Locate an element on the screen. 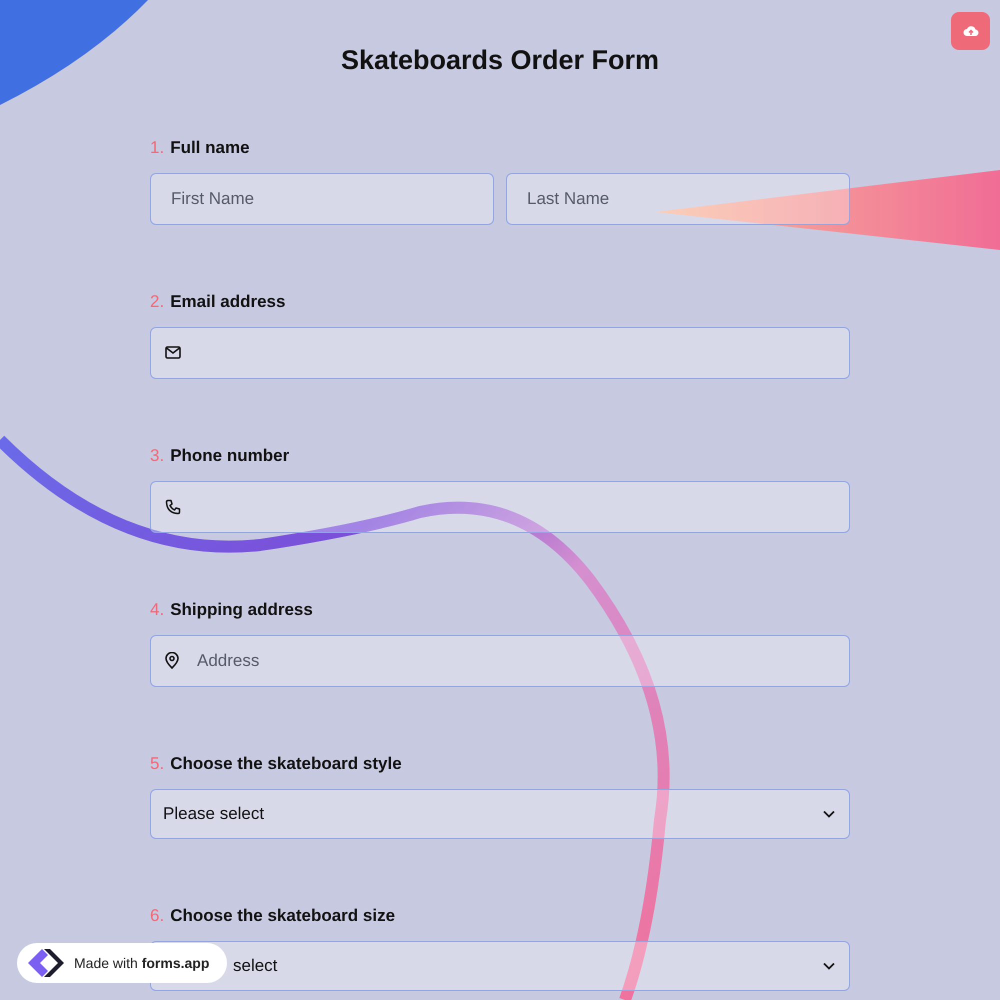 This screenshot has height=1000, width=1000. name-field: First Name is located at coordinates (322, 198).